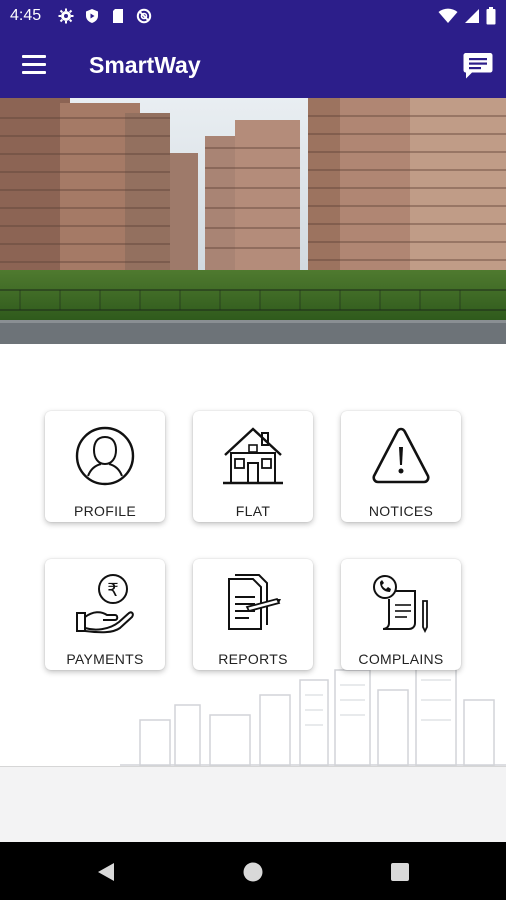 The height and width of the screenshot is (900, 506). Describe the element at coordinates (253, 804) in the screenshot. I see `bottom-panel` at that location.